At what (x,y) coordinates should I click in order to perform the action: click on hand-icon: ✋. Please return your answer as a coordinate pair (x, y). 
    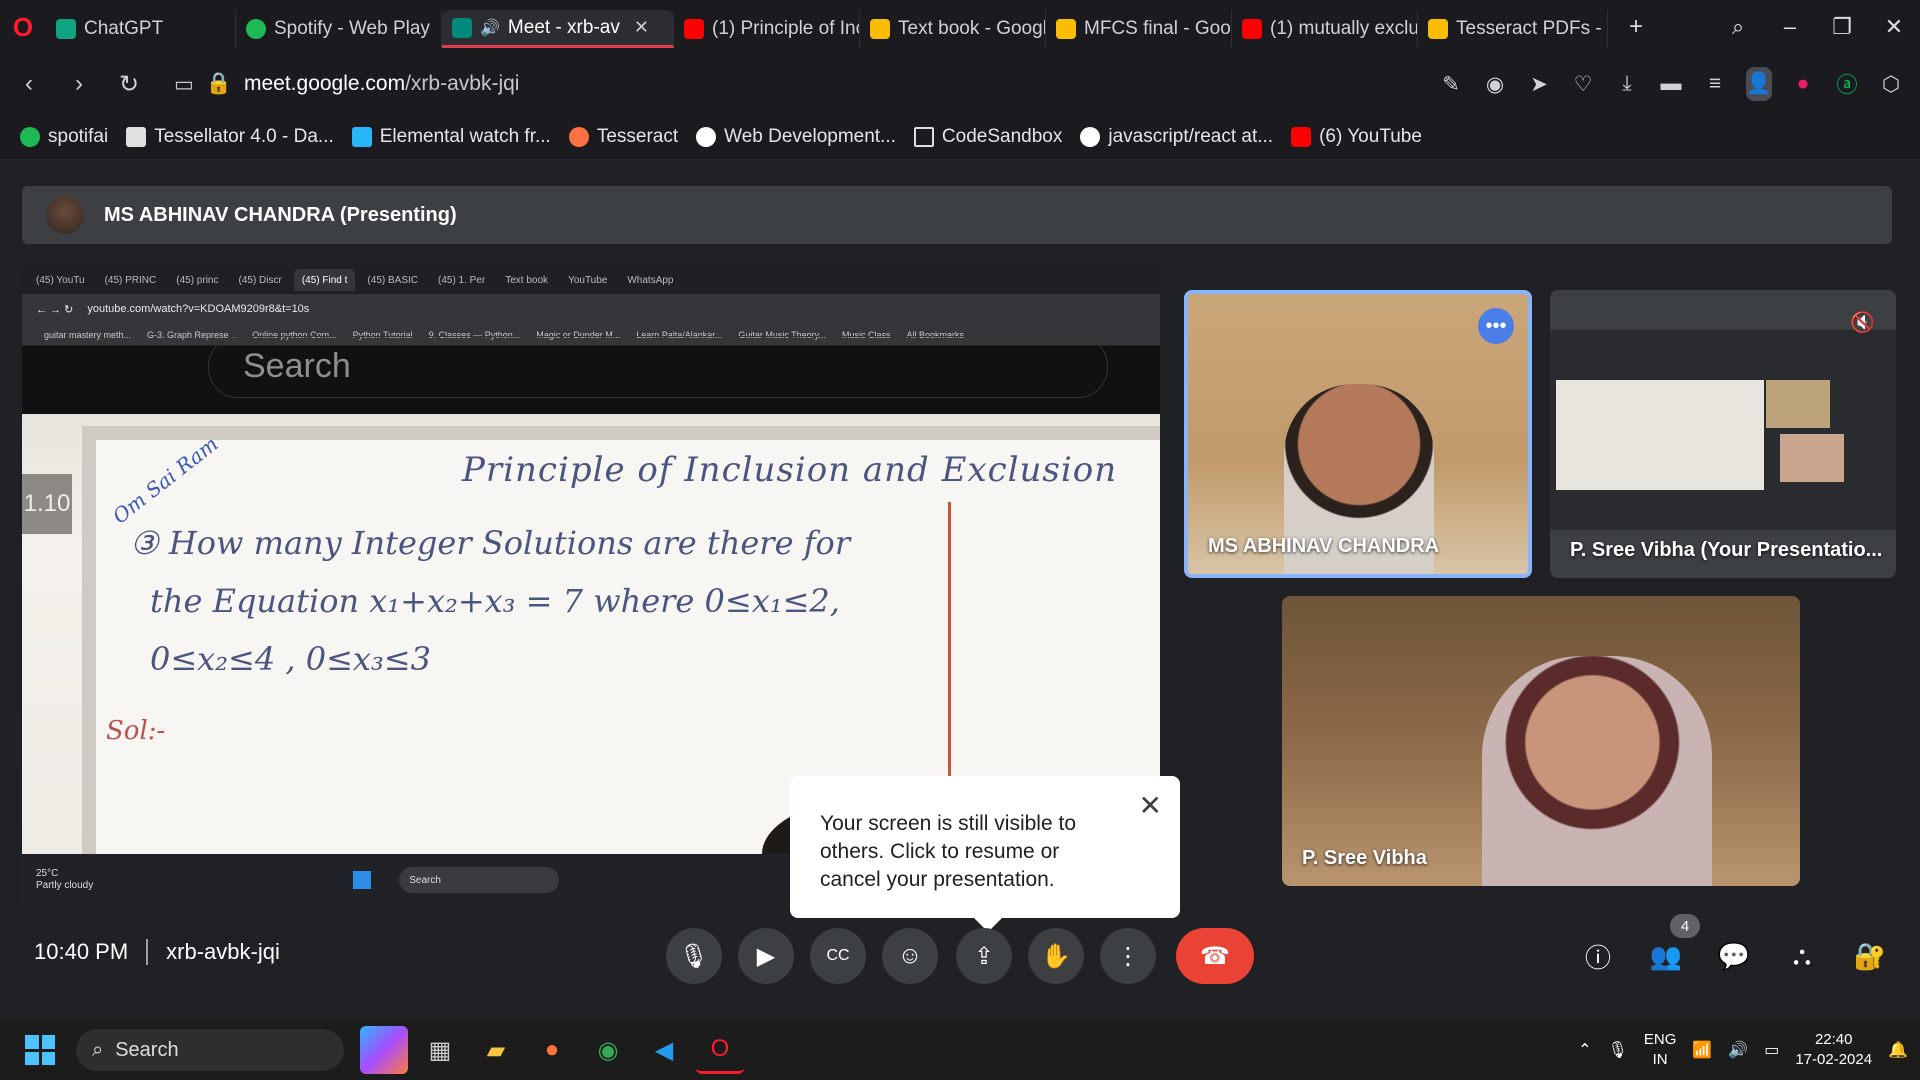
    Looking at the image, I should click on (1056, 956).